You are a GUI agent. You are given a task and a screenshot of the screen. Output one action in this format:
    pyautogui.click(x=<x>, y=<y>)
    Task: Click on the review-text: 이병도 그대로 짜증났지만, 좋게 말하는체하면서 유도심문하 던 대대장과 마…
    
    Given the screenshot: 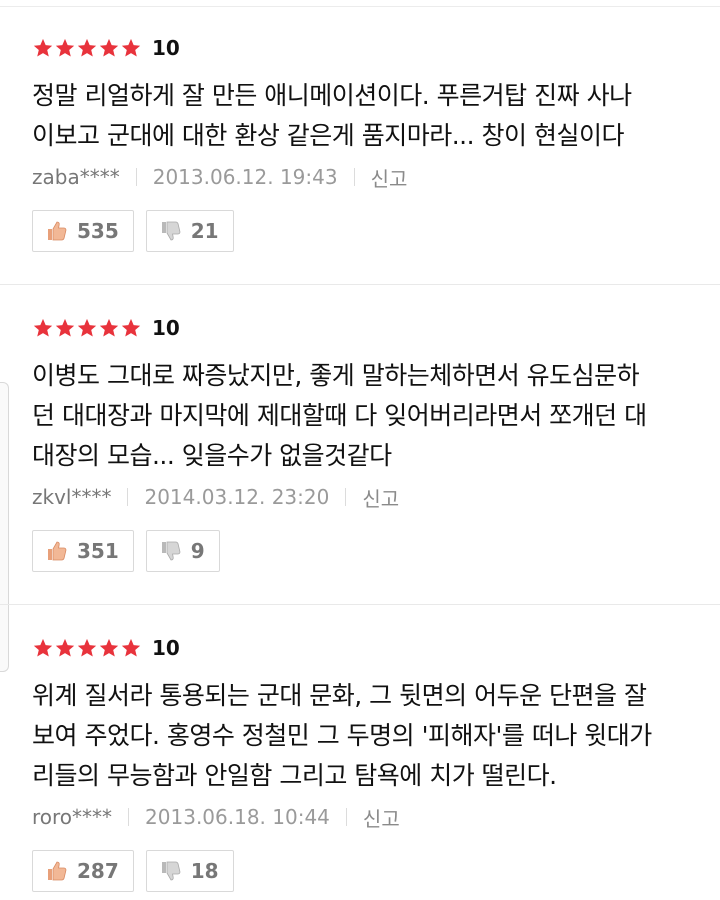 What is the action you would take?
    pyautogui.click(x=362, y=416)
    